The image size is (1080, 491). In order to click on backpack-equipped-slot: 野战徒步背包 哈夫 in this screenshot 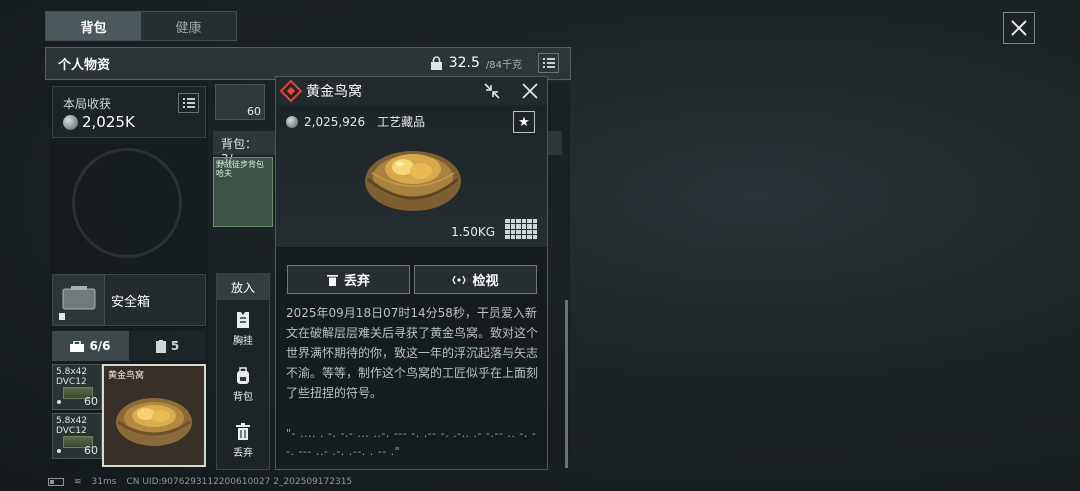, I will do `click(243, 192)`.